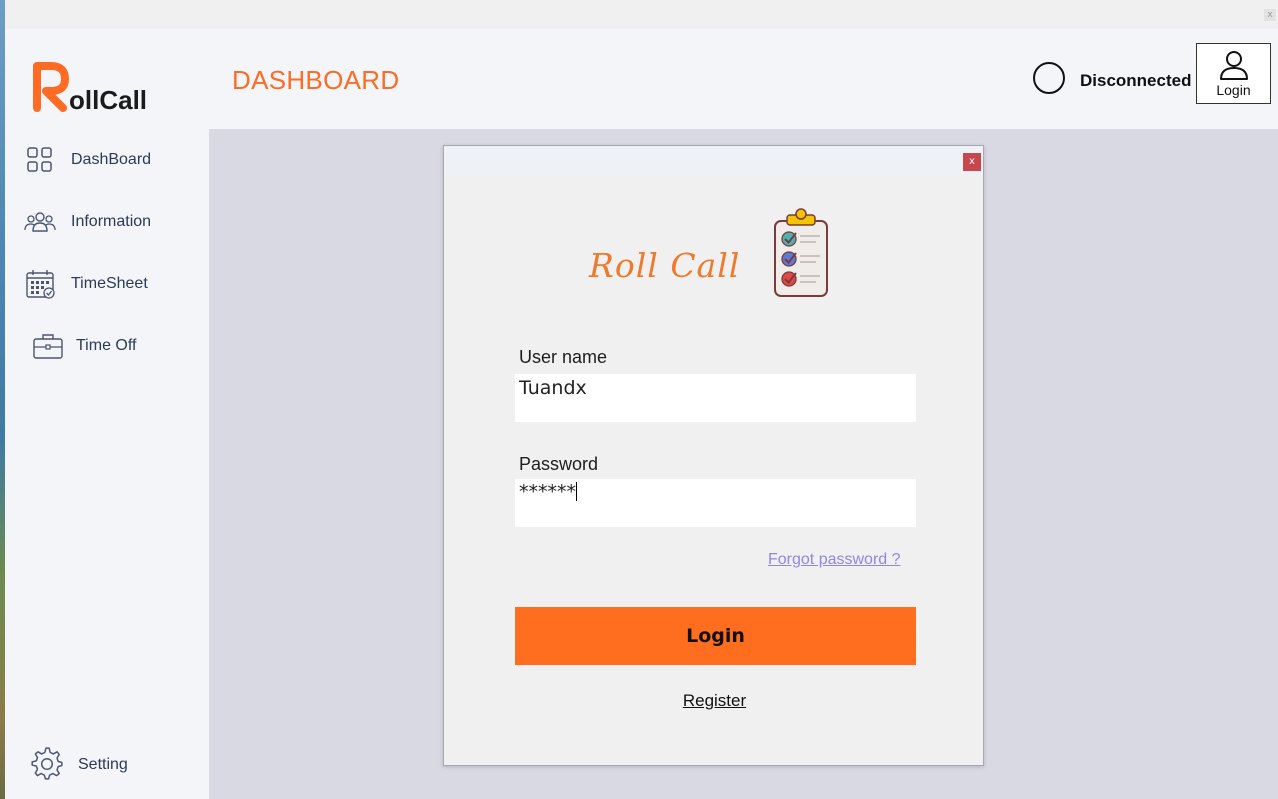  Describe the element at coordinates (39, 159) in the screenshot. I see `grid-icon` at that location.